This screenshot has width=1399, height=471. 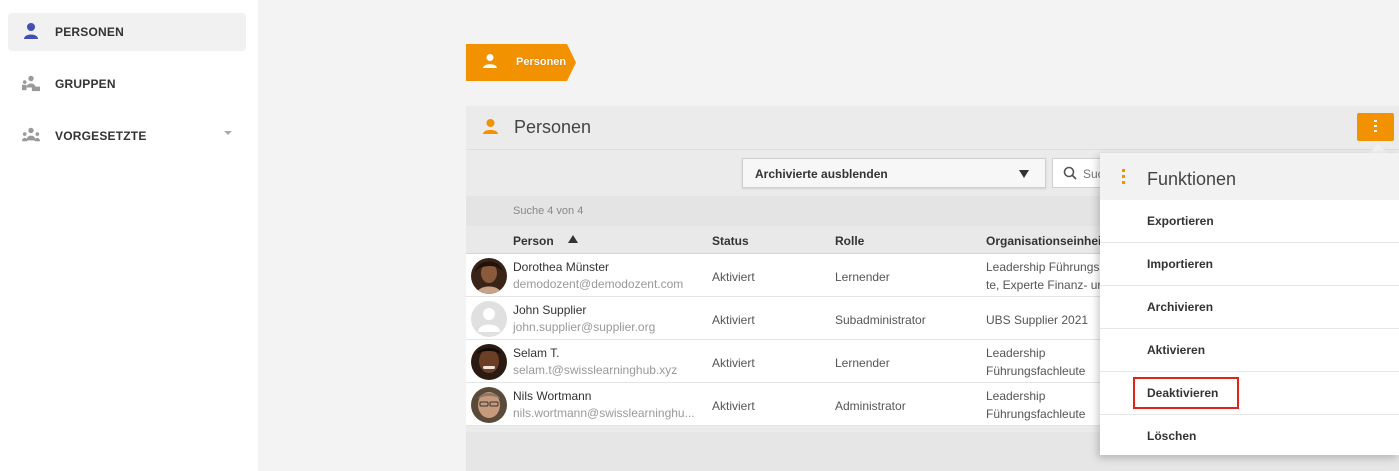 What do you see at coordinates (1249, 436) in the screenshot?
I see `menu-item-loeschen: Löschen` at bounding box center [1249, 436].